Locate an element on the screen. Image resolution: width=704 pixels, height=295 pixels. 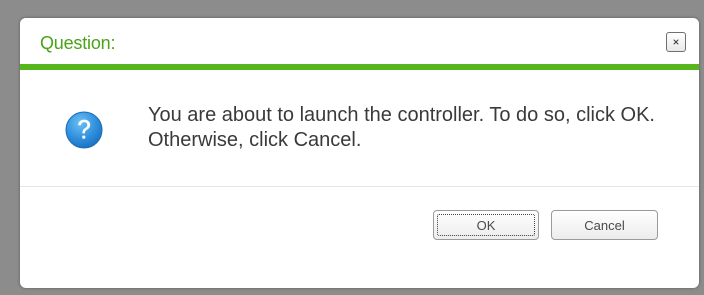
question-mark-icon is located at coordinates (84, 130).